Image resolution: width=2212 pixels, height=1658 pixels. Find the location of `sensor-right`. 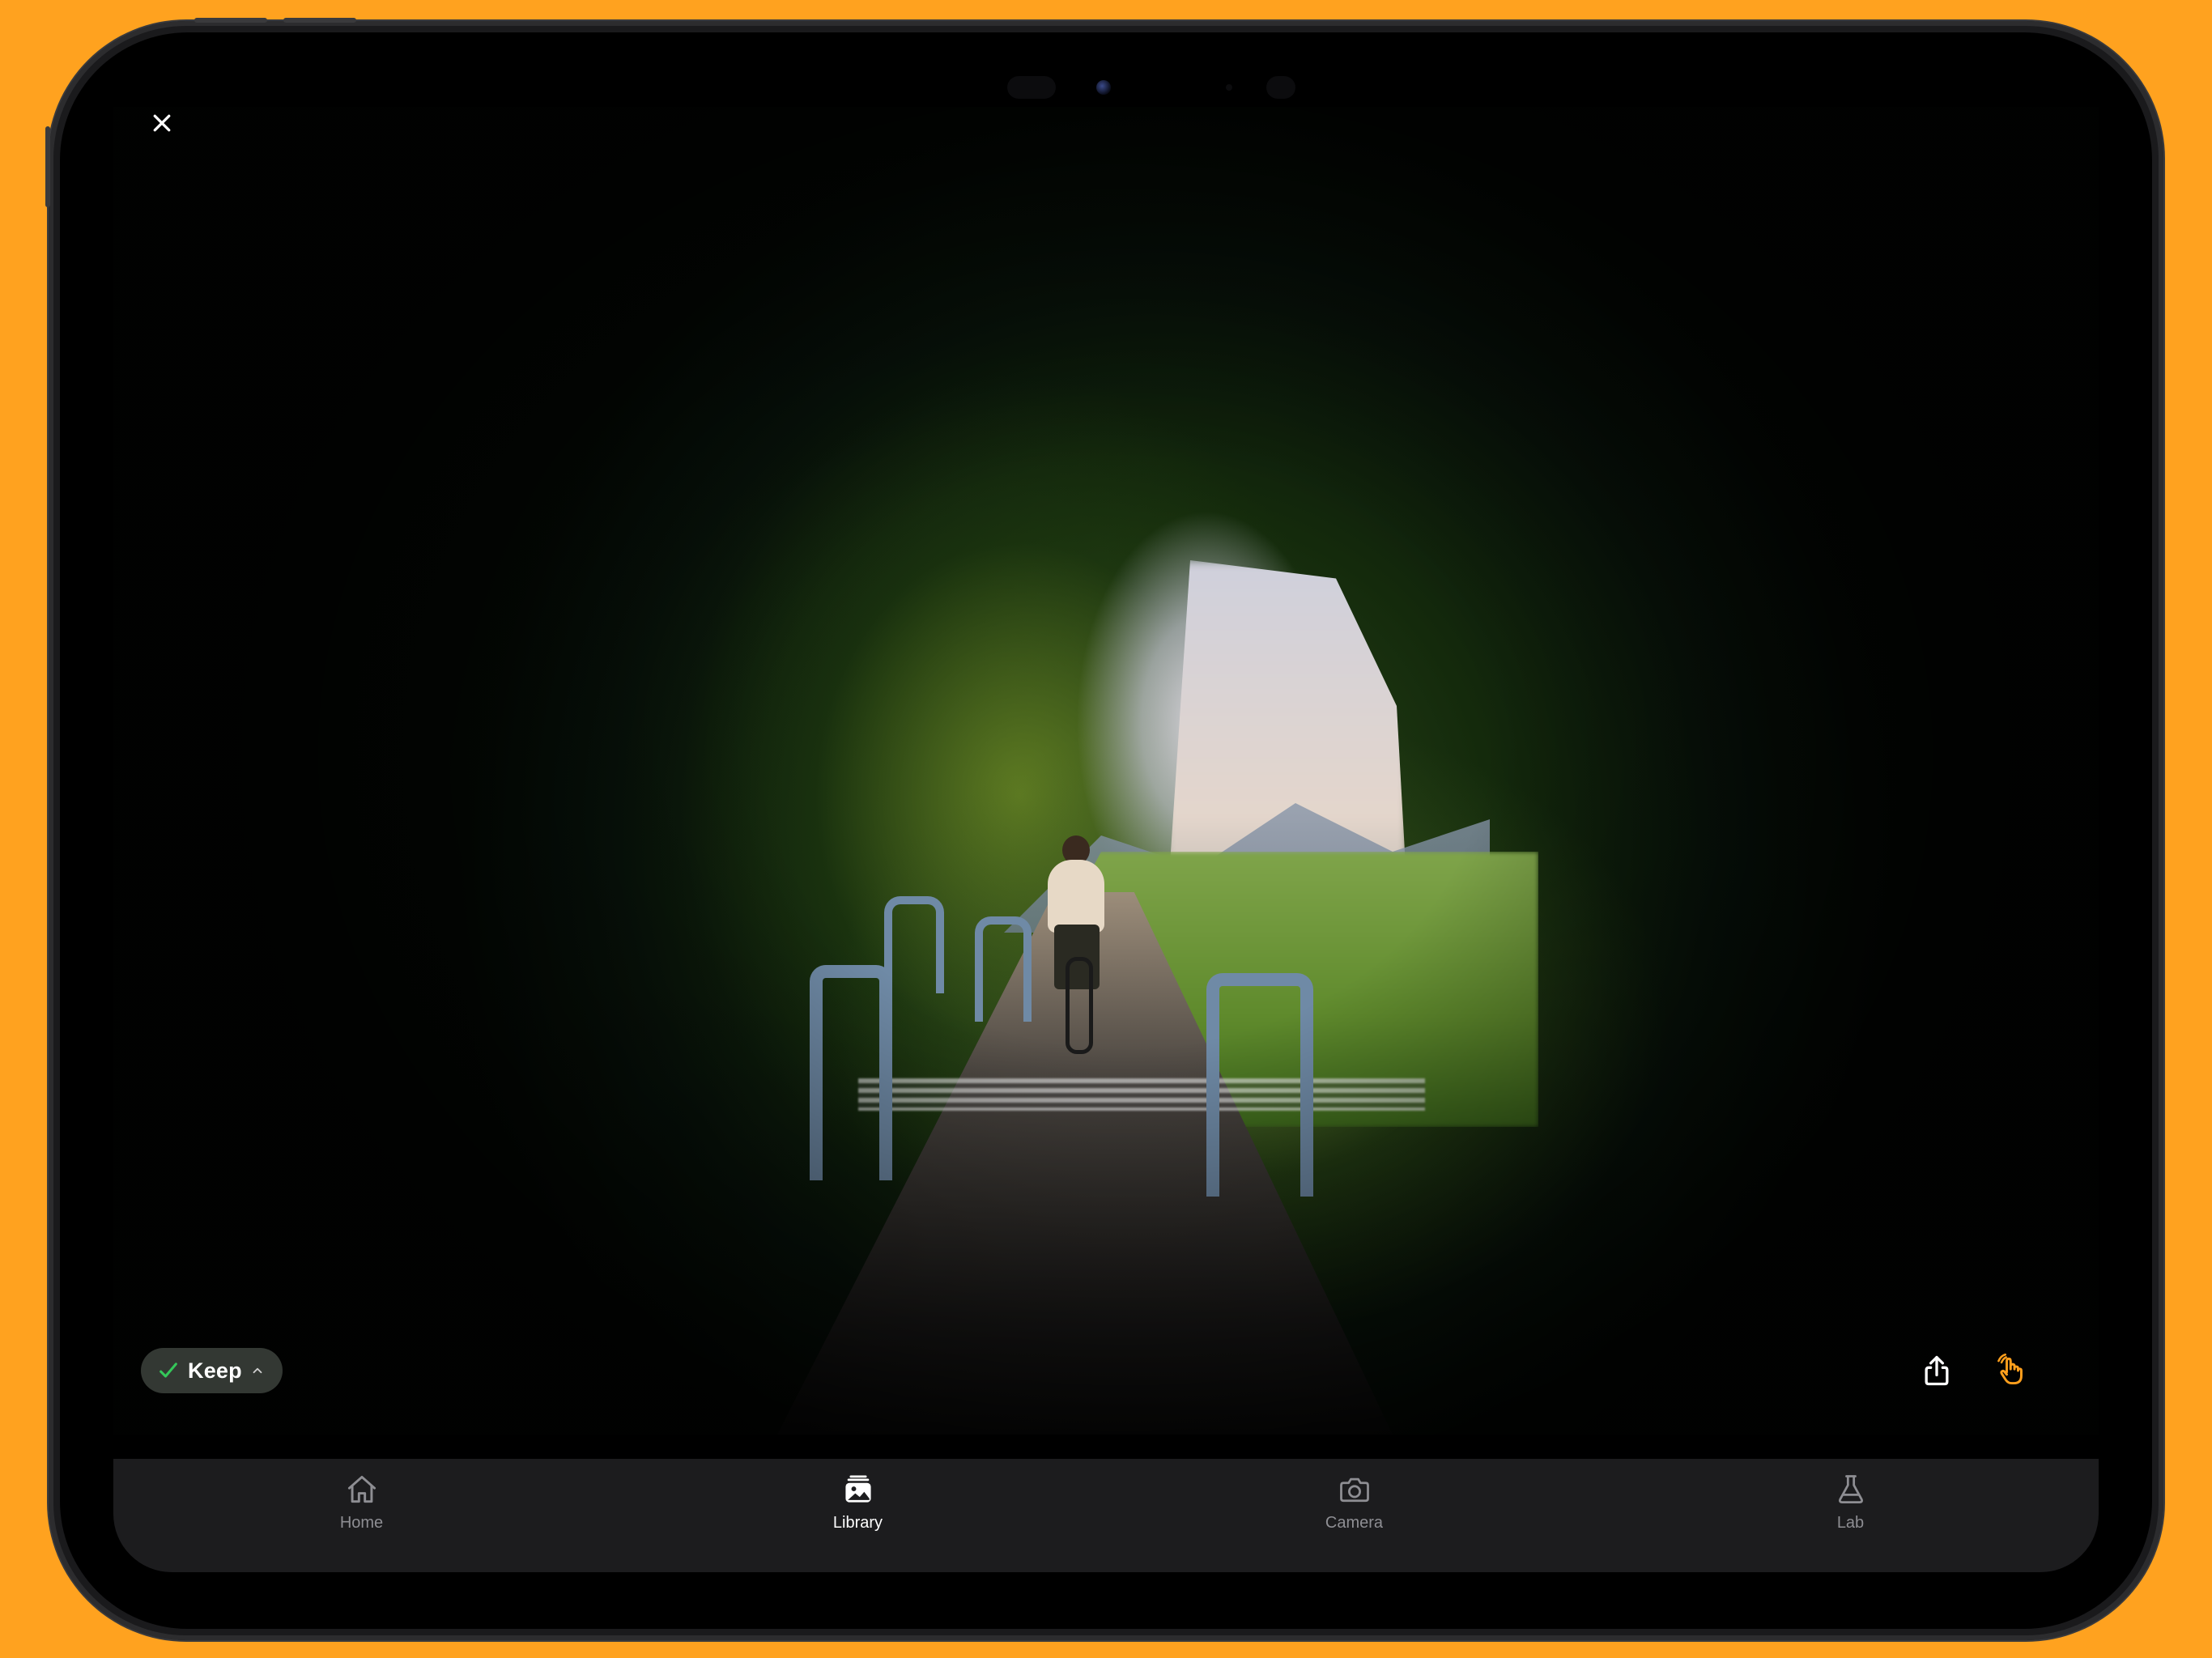

sensor-right is located at coordinates (1280, 87).